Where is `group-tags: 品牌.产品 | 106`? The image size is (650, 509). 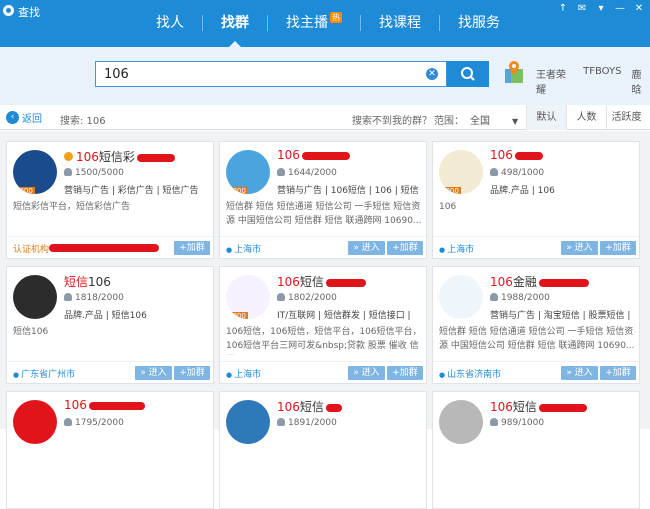 group-tags: 品牌.产品 | 106 is located at coordinates (522, 191).